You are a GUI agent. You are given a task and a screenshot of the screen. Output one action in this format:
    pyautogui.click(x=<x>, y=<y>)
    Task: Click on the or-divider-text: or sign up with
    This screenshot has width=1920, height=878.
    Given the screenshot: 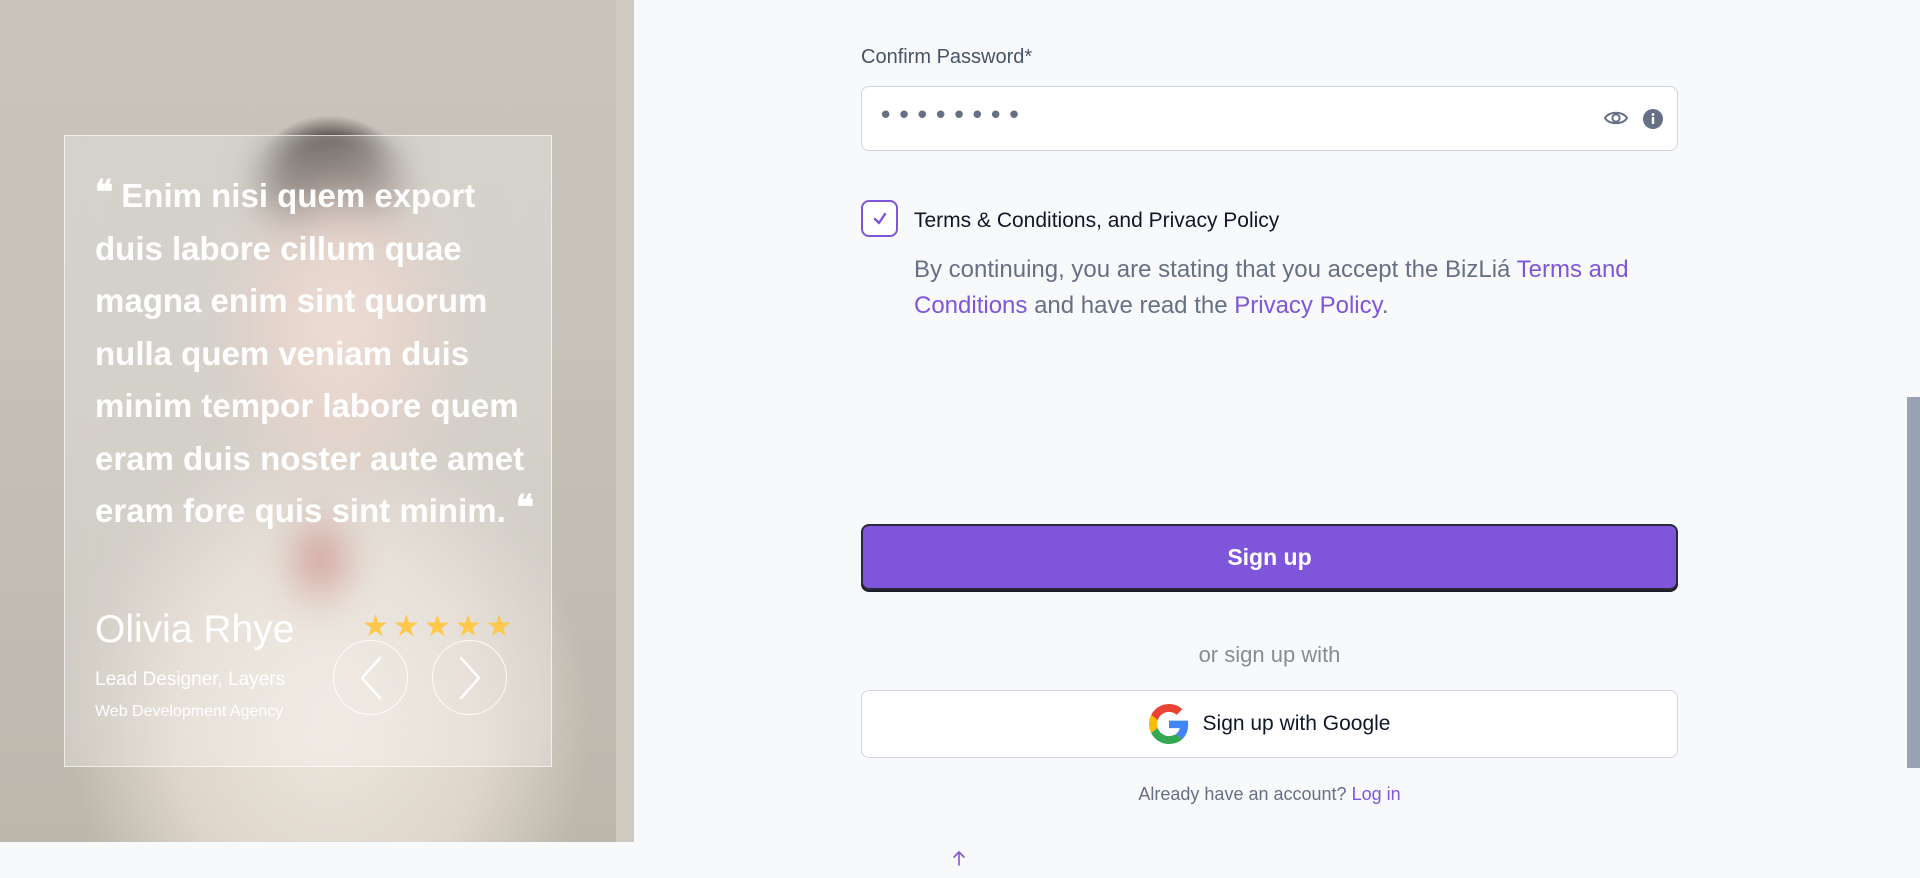 What is the action you would take?
    pyautogui.click(x=1269, y=654)
    